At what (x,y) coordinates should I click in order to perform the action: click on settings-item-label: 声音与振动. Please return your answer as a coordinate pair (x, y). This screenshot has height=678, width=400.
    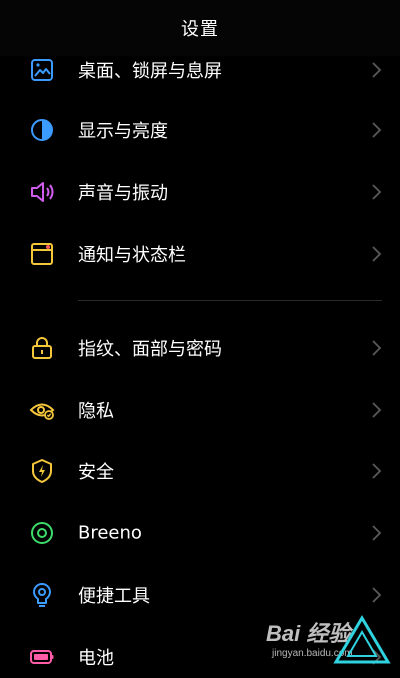
    Looking at the image, I should click on (123, 193).